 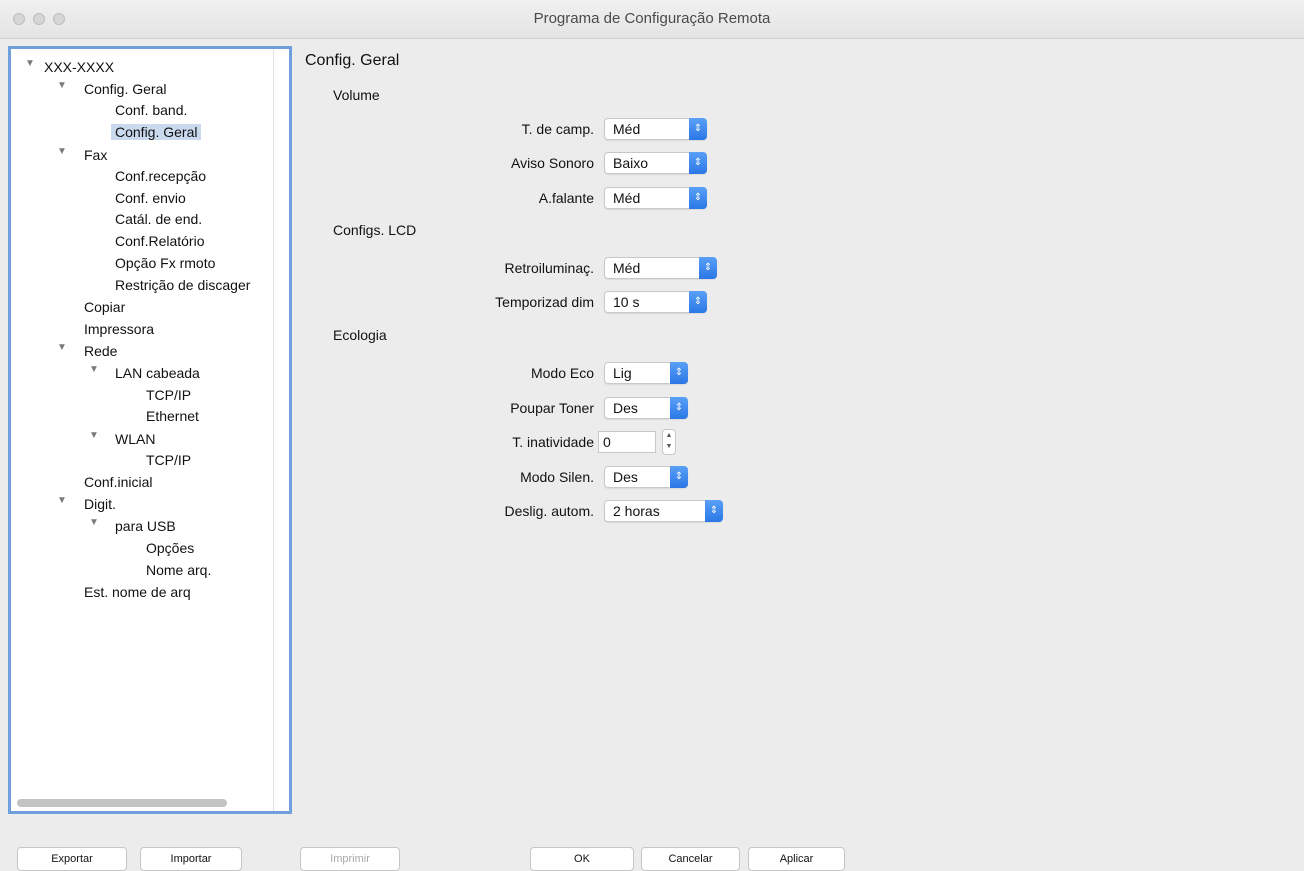 What do you see at coordinates (566, 198) in the screenshot?
I see `speaker-volume-label: A.falante` at bounding box center [566, 198].